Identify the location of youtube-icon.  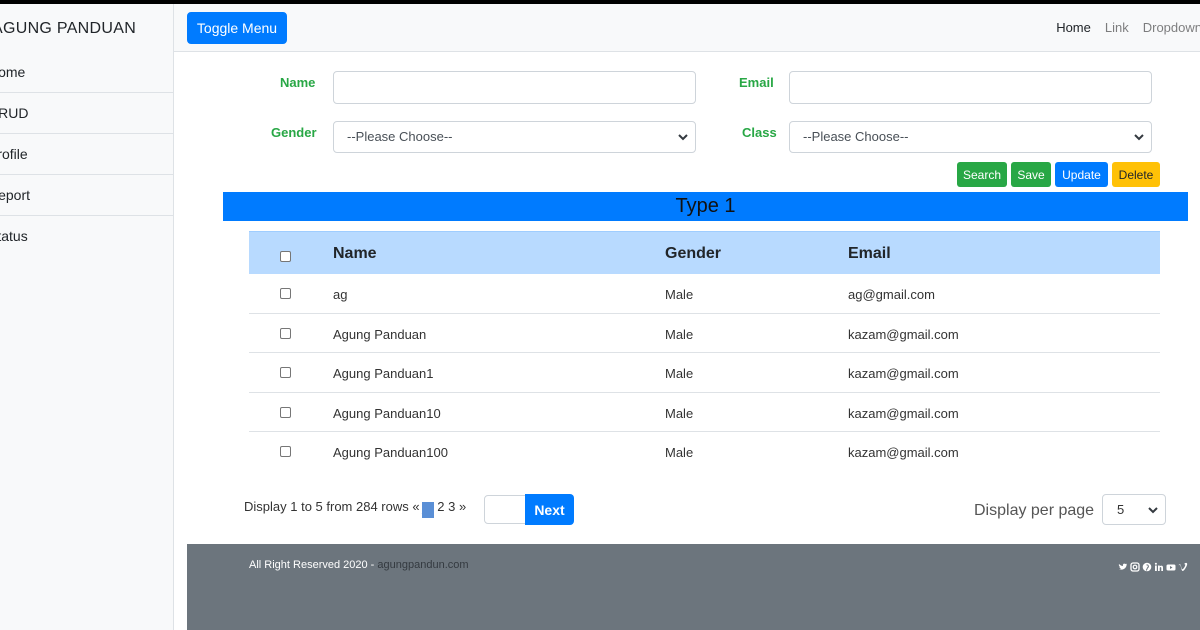
(1171, 565).